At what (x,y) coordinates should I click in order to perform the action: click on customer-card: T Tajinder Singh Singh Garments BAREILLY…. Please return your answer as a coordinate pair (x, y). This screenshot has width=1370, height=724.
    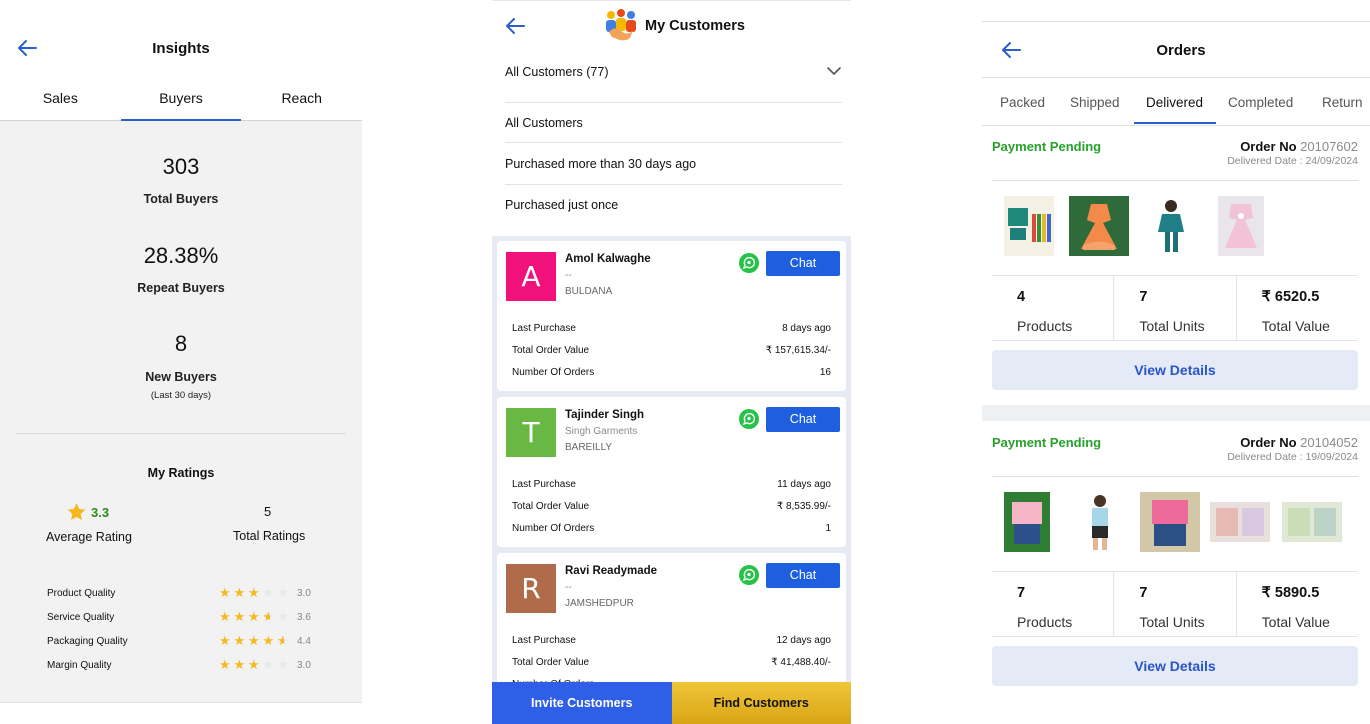
    Looking at the image, I should click on (671, 472).